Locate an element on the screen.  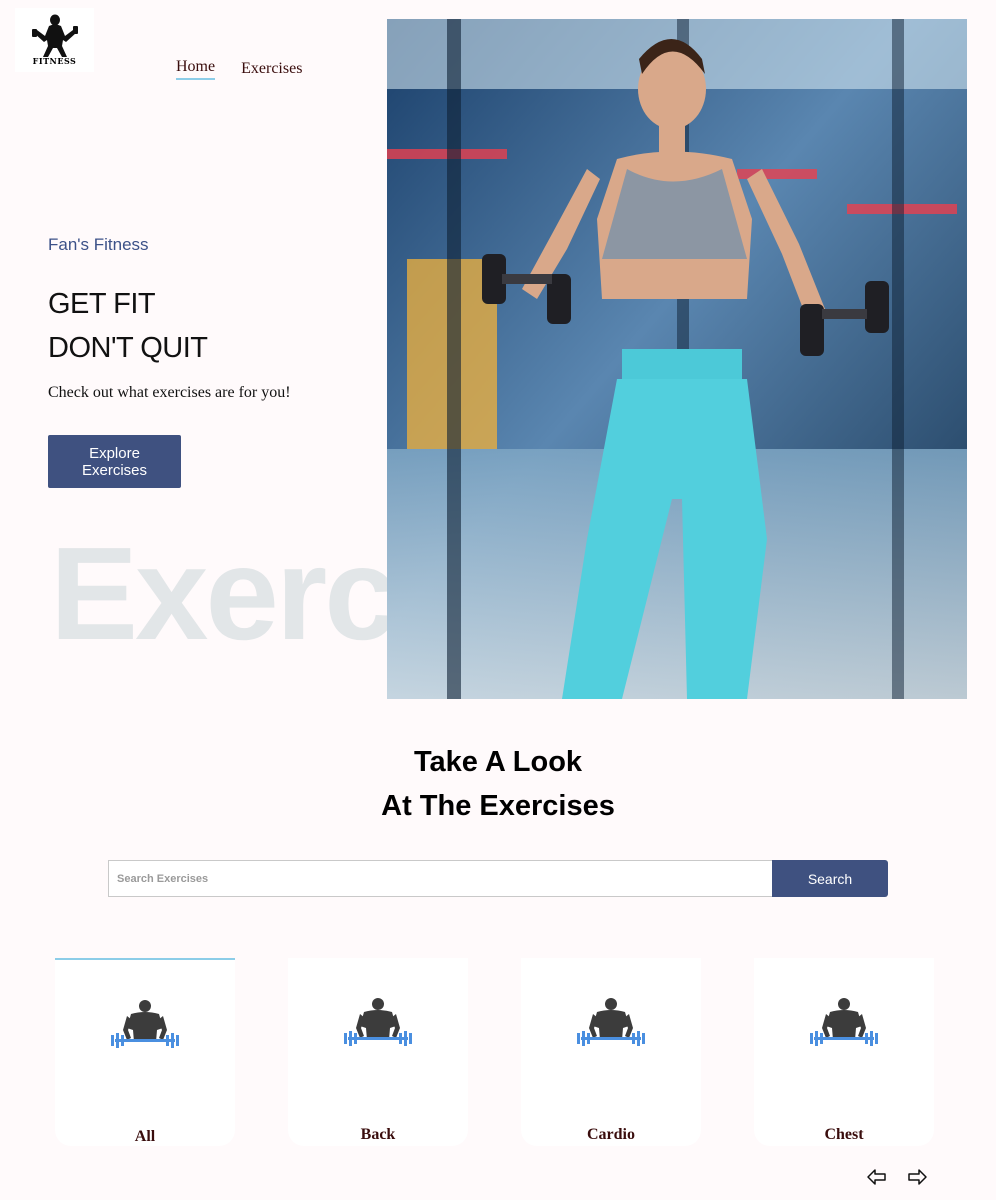
search-bar: Search is located at coordinates (498, 878).